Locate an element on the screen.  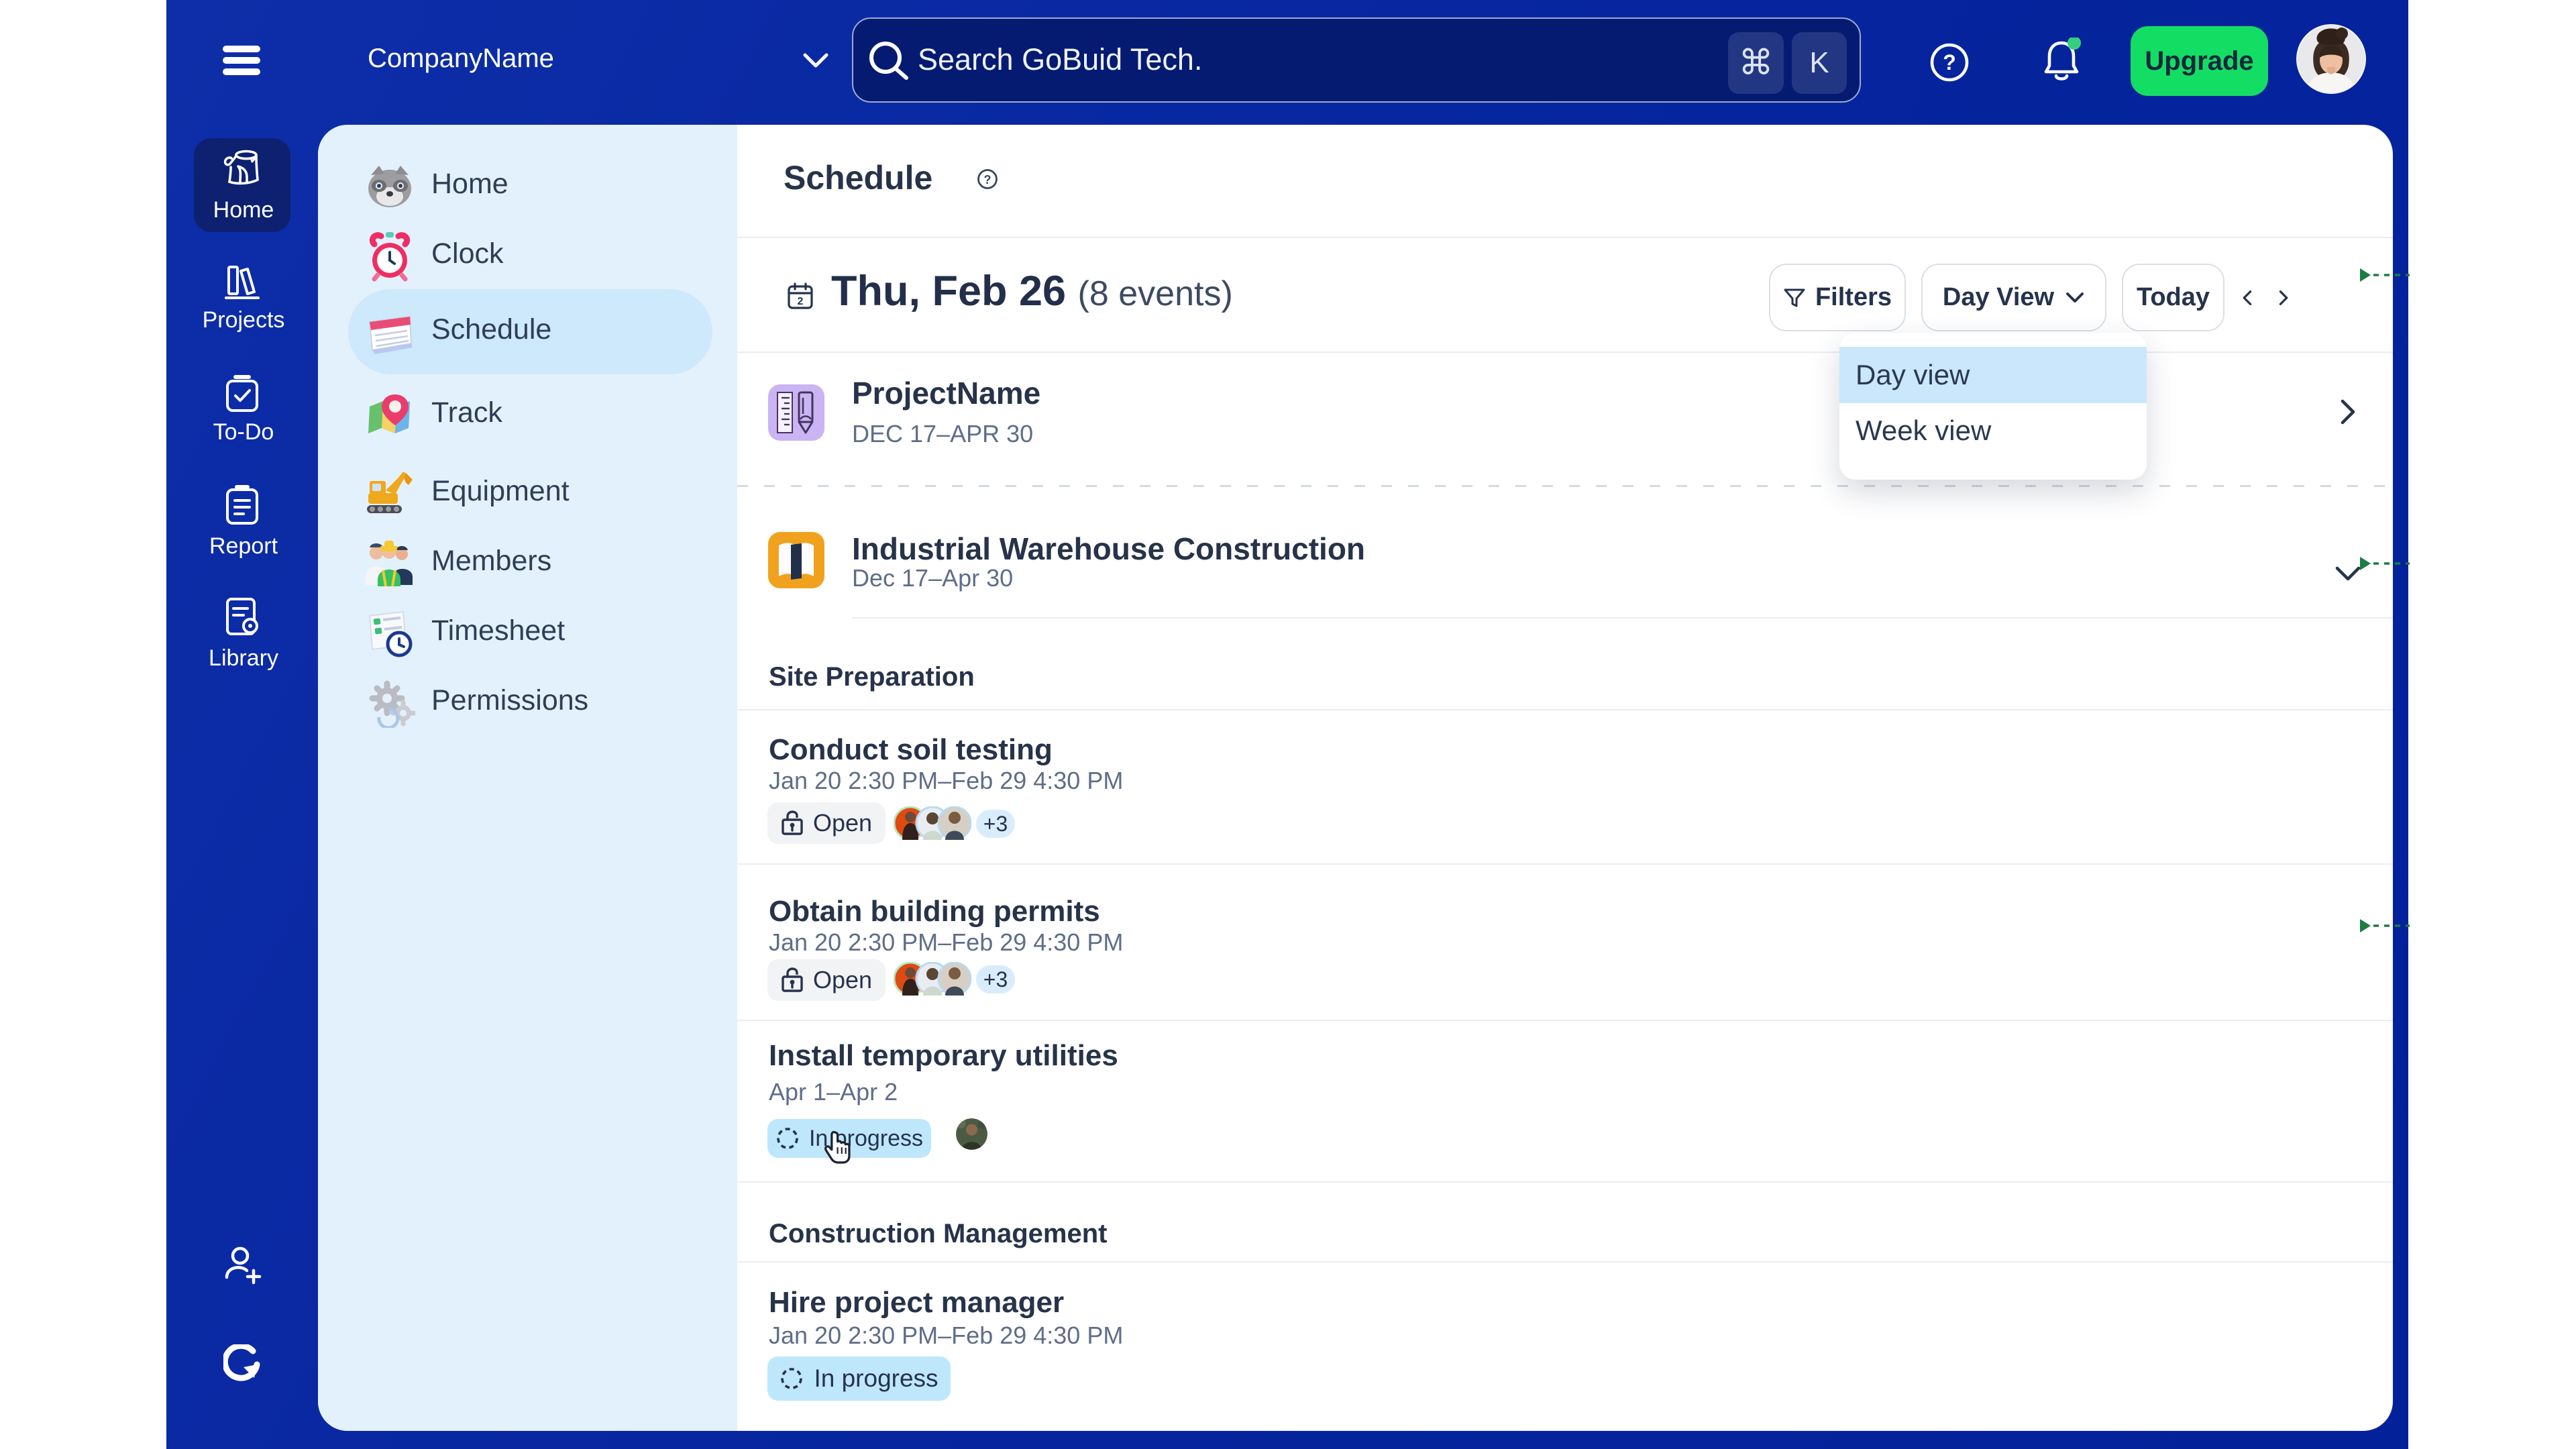
svg-text: 2 is located at coordinates (801, 301).